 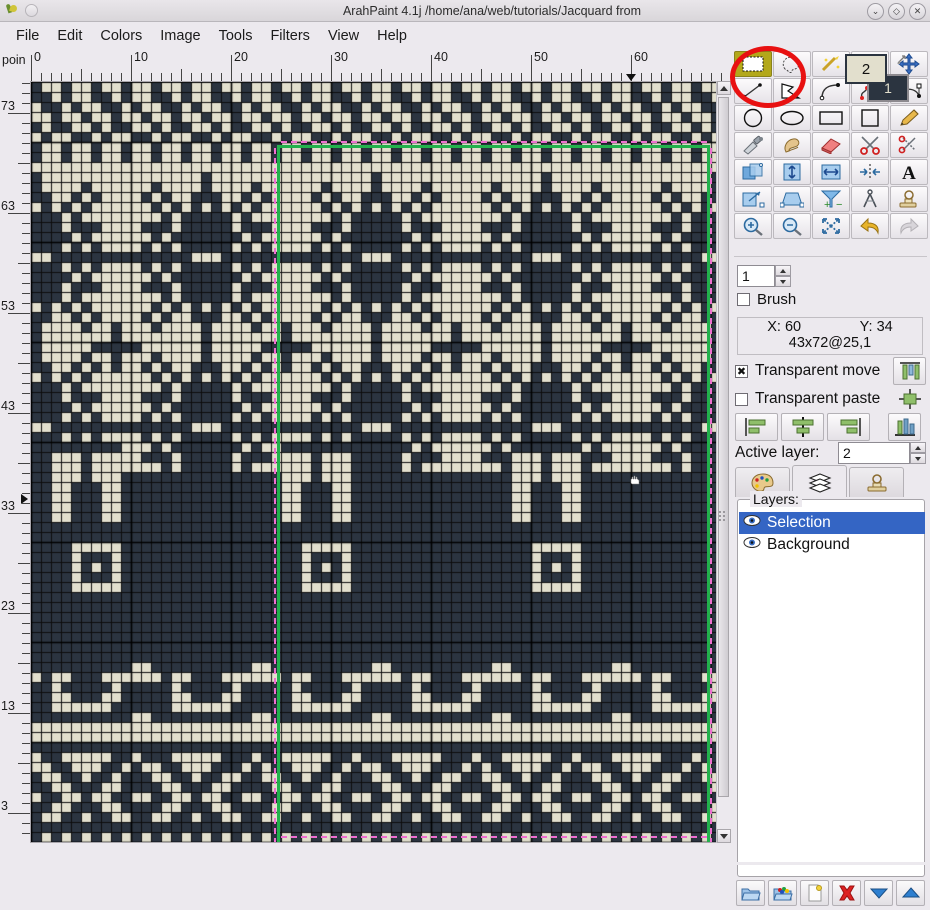 I want to click on transparent-move-checkbox: ✖, so click(x=741, y=371).